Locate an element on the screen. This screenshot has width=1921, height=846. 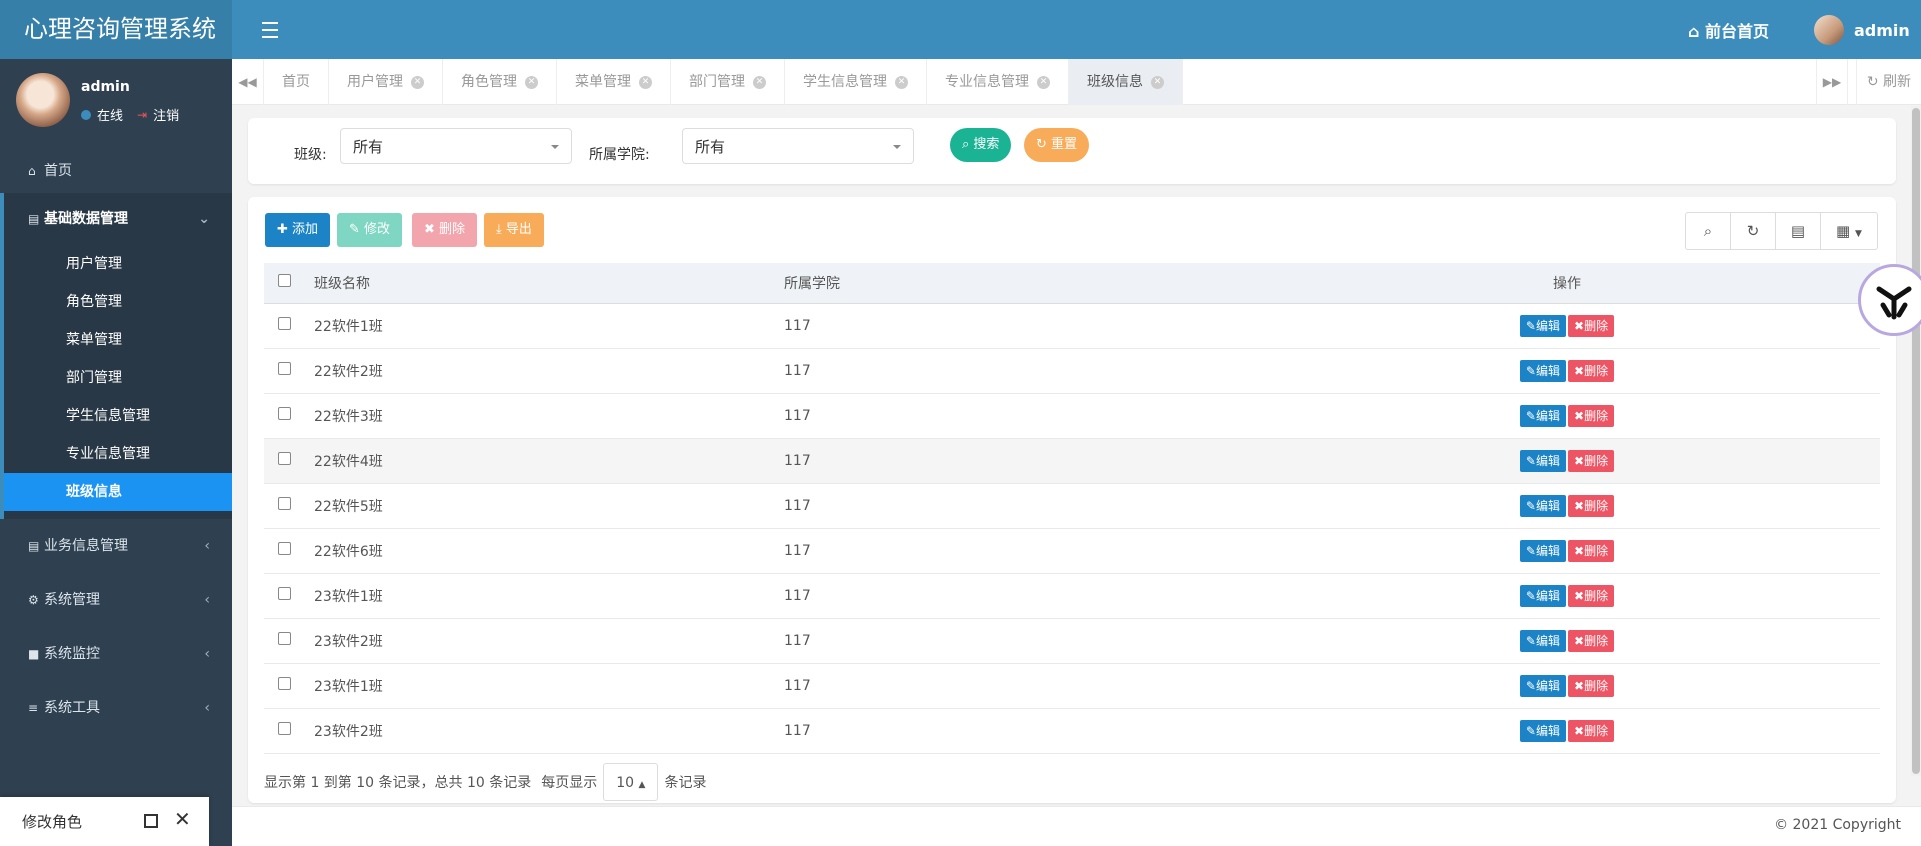
page-scrollbar is located at coordinates (1916, 441).